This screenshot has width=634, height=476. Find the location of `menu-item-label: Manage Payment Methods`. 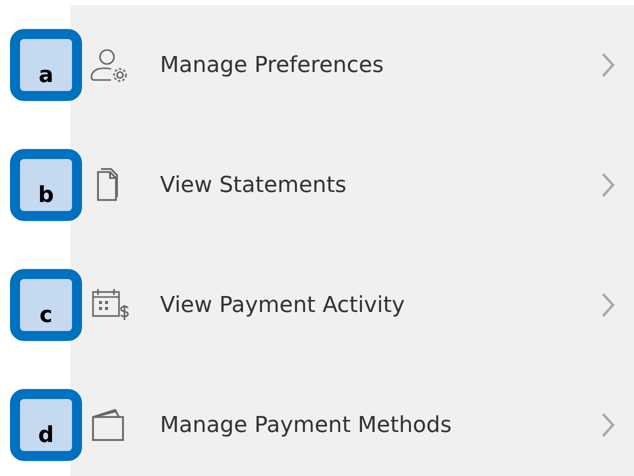

menu-item-label: Manage Payment Methods is located at coordinates (380, 425).